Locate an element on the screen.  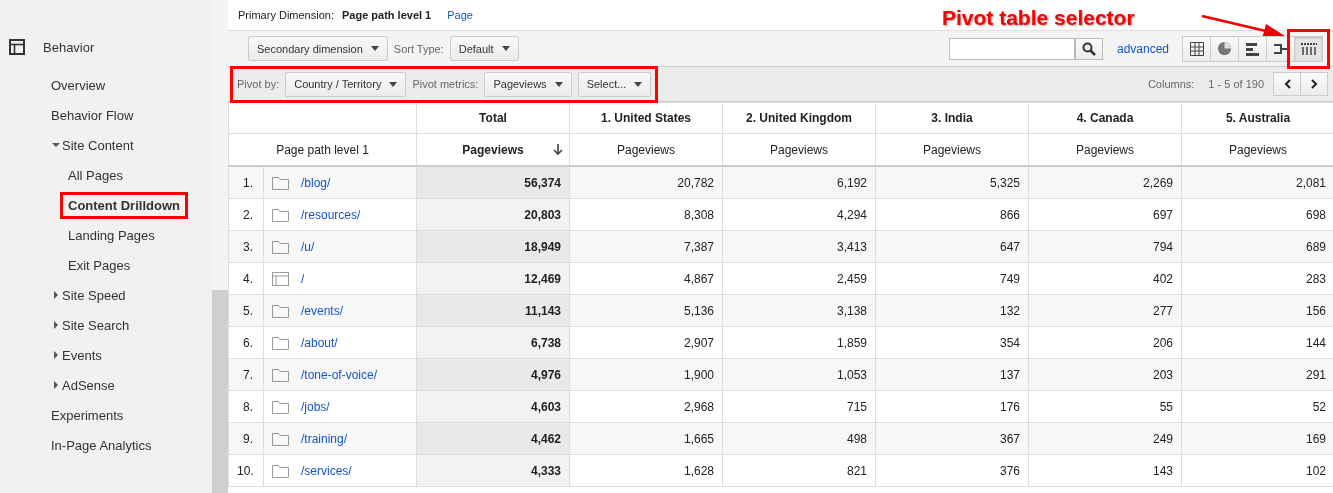
table-cell: 137 is located at coordinates (952, 374).